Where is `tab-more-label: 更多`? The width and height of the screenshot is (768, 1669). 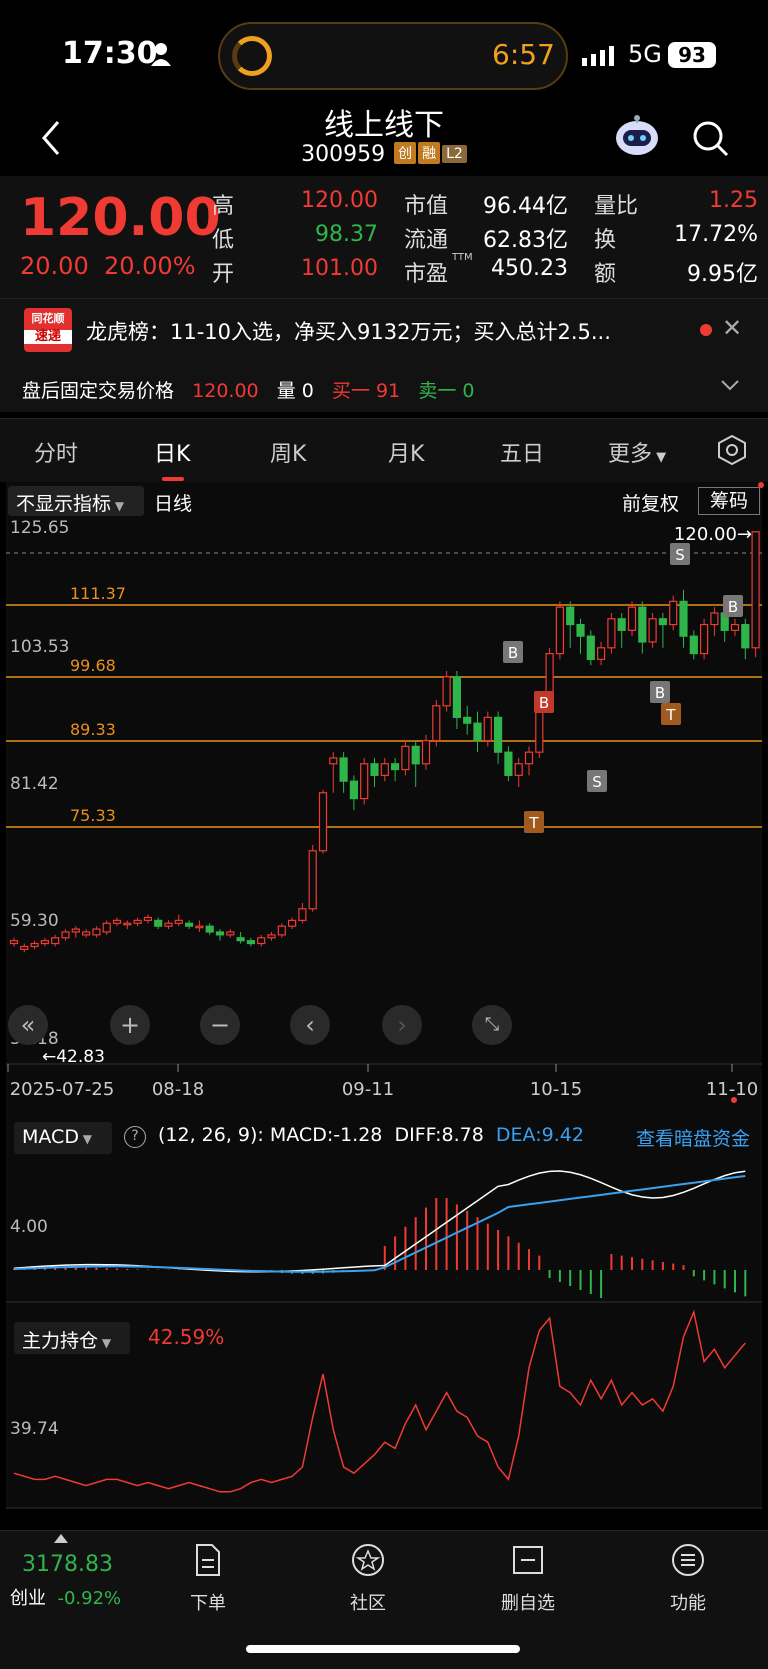 tab-more-label: 更多 is located at coordinates (630, 454).